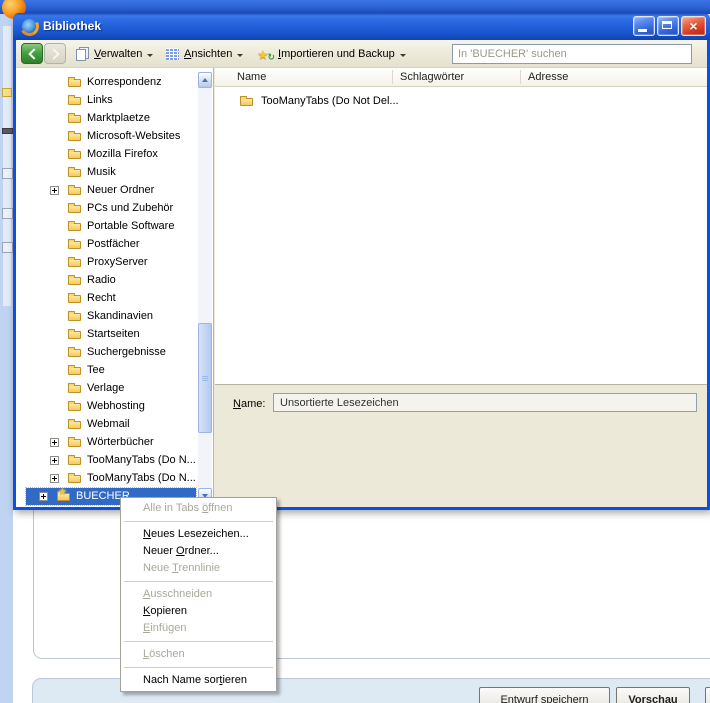 This screenshot has width=710, height=703. What do you see at coordinates (120, 442) in the screenshot?
I see `tree-item-label: Wörterbücher` at bounding box center [120, 442].